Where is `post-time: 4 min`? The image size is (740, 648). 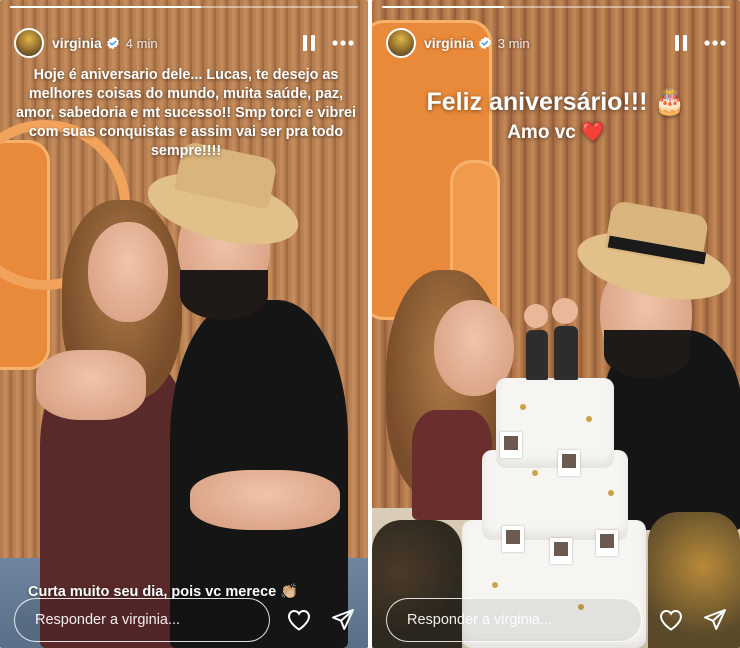
post-time: 4 min is located at coordinates (141, 43).